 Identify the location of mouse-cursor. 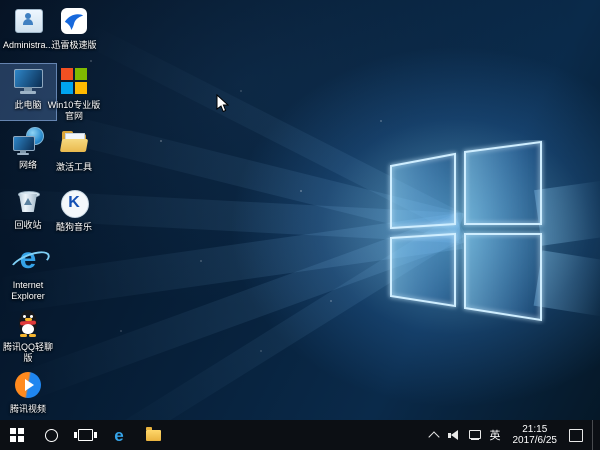
(222, 103).